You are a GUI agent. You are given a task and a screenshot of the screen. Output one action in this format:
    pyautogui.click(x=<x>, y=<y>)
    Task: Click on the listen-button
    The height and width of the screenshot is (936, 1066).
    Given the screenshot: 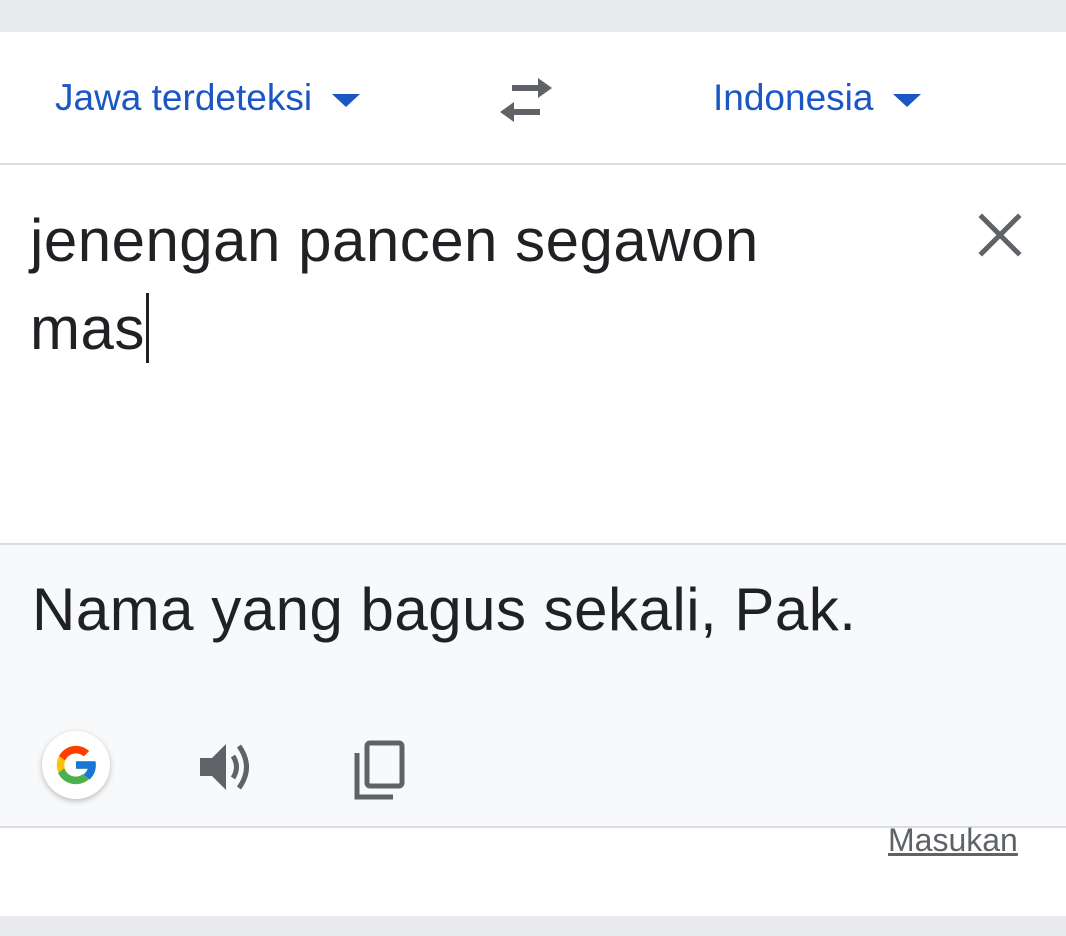 What is the action you would take?
    pyautogui.click(x=228, y=767)
    